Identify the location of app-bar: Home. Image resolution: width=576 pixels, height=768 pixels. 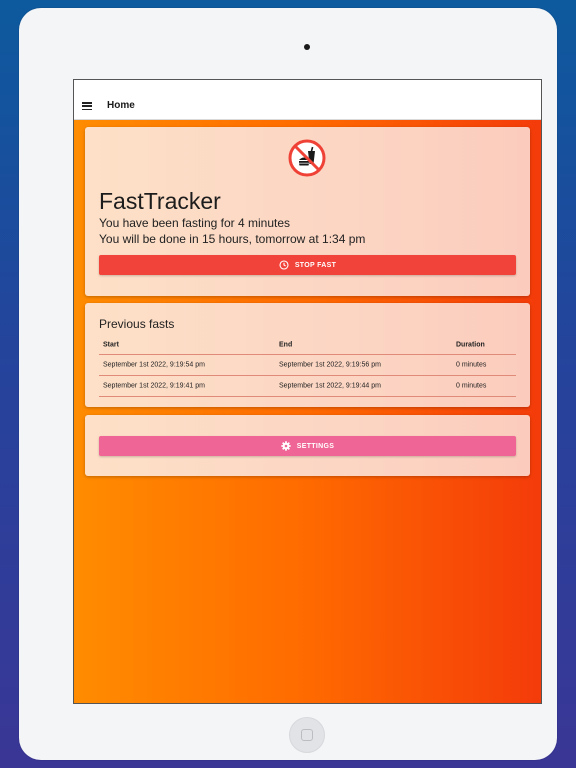
(307, 100).